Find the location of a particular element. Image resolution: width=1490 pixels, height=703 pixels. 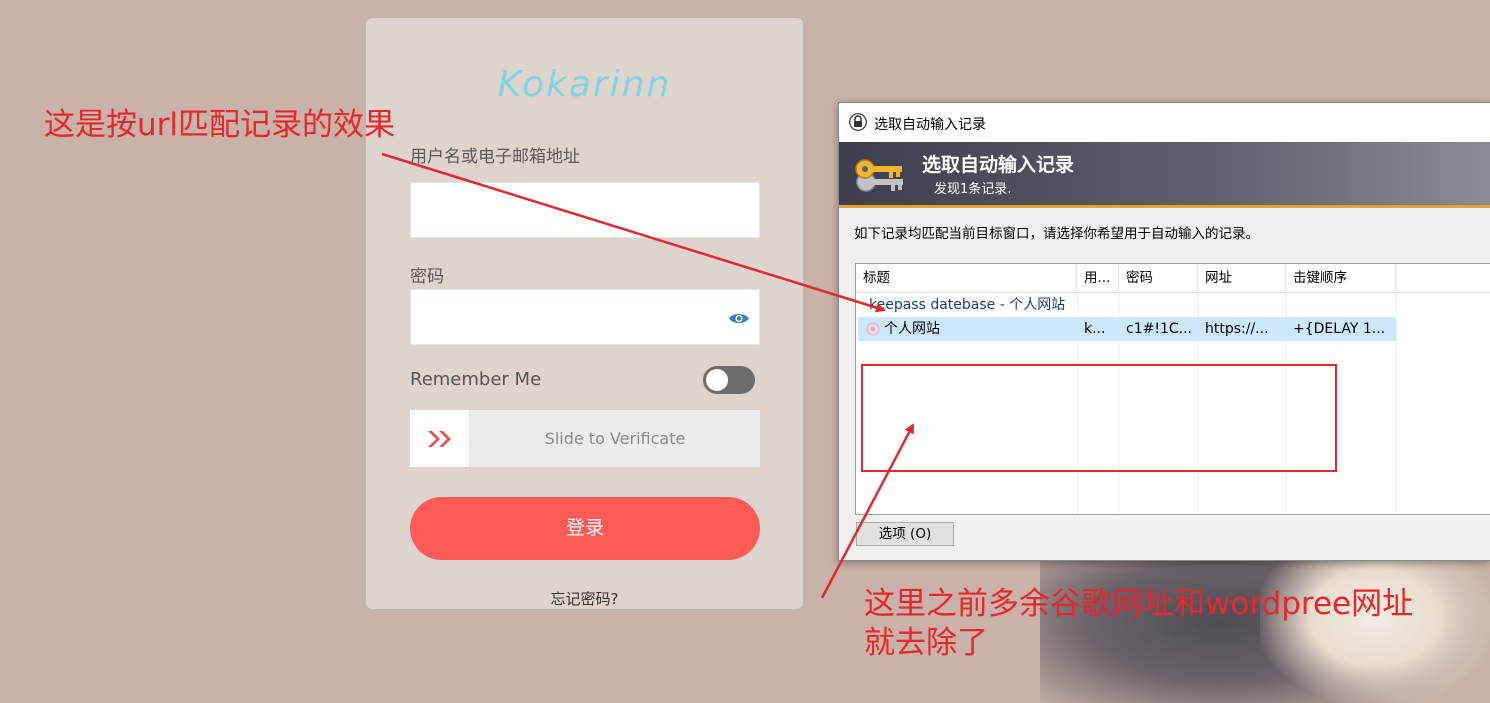

slide-verify: Slide to Verificate is located at coordinates (585, 438).